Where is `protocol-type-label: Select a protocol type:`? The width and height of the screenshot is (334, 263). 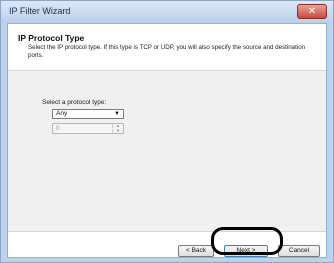
protocol-type-label: Select a protocol type: is located at coordinates (74, 102).